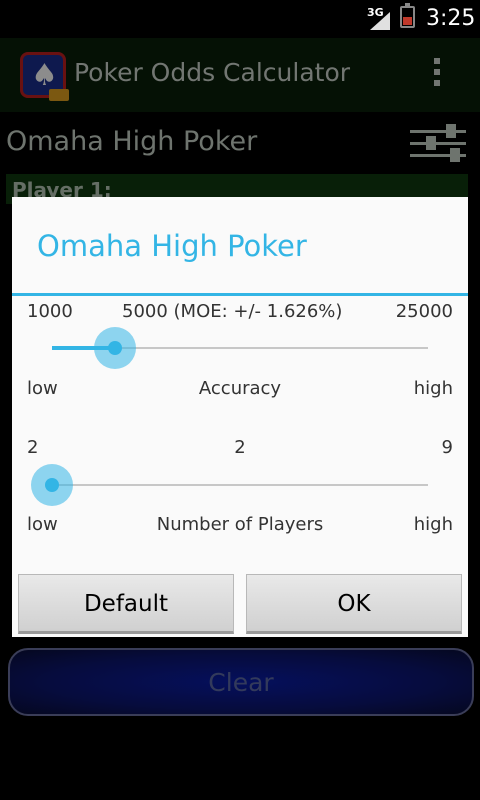 The width and height of the screenshot is (480, 800). I want to click on dialog-divider, so click(240, 294).